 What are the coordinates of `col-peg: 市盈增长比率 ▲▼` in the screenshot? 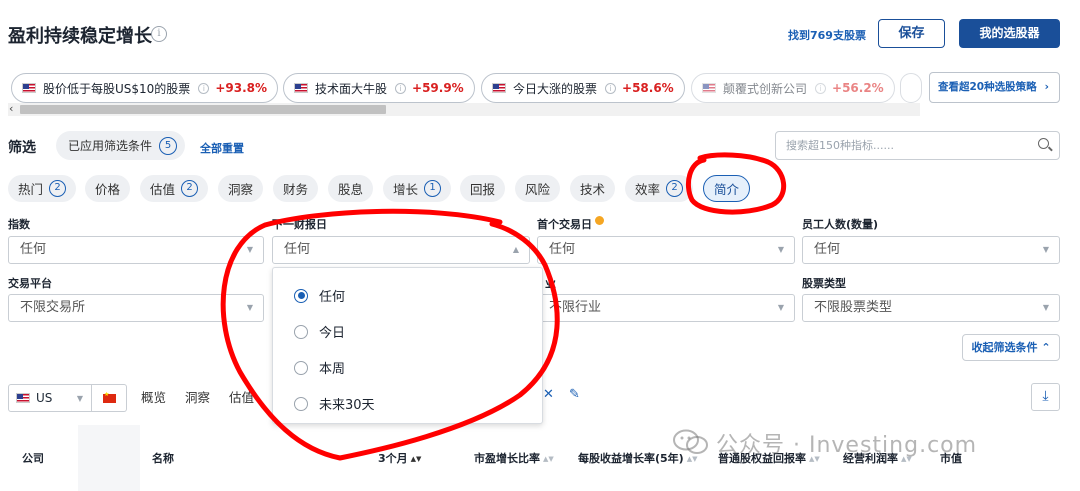 It's located at (514, 458).